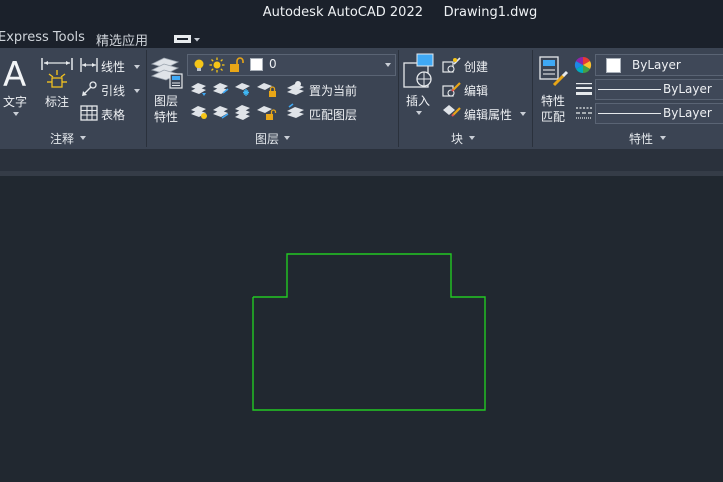 This screenshot has height=482, width=723. What do you see at coordinates (296, 112) in the screenshot?
I see `match-layer-icon` at bounding box center [296, 112].